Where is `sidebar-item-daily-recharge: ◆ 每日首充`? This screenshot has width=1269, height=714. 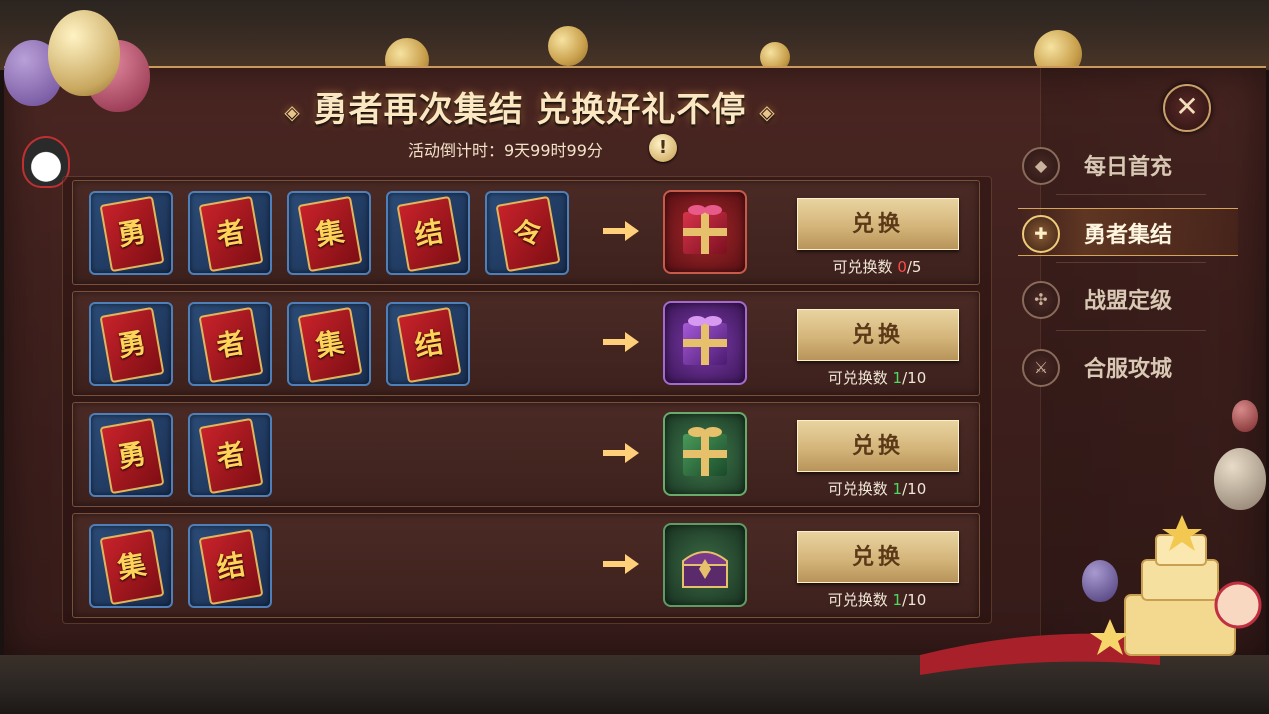
sidebar-item-daily-recharge: ◆ 每日首充 is located at coordinates (1128, 164).